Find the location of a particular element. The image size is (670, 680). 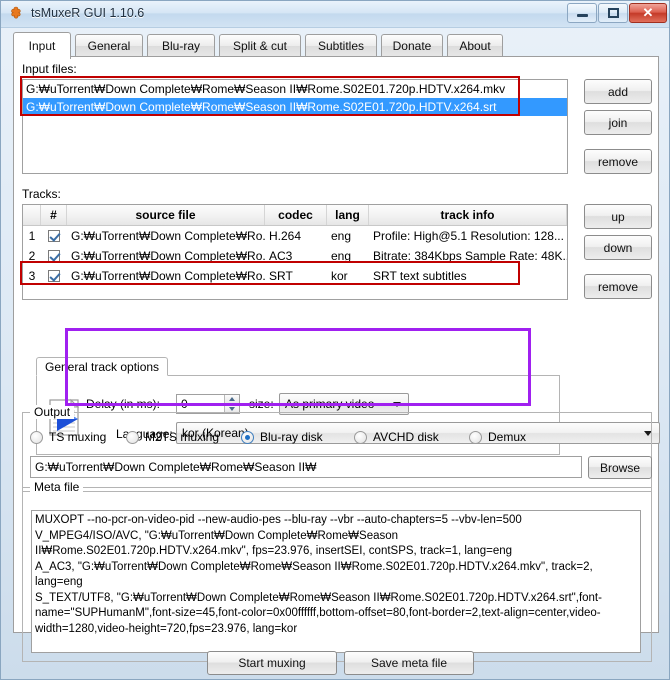

tab-about: About is located at coordinates (475, 45).